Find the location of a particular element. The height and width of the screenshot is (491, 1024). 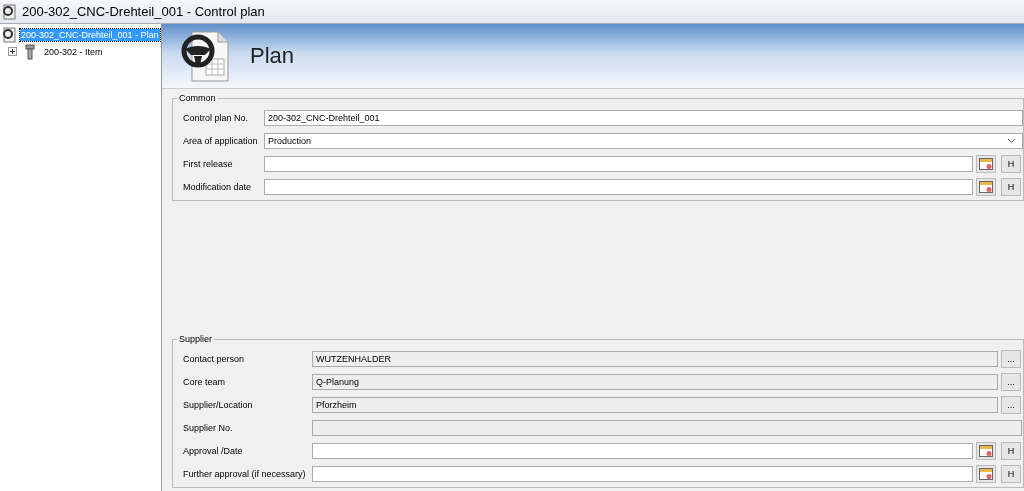

window-title: 200-302_CNC-Drehteil_001 - Control plan is located at coordinates (143, 11).